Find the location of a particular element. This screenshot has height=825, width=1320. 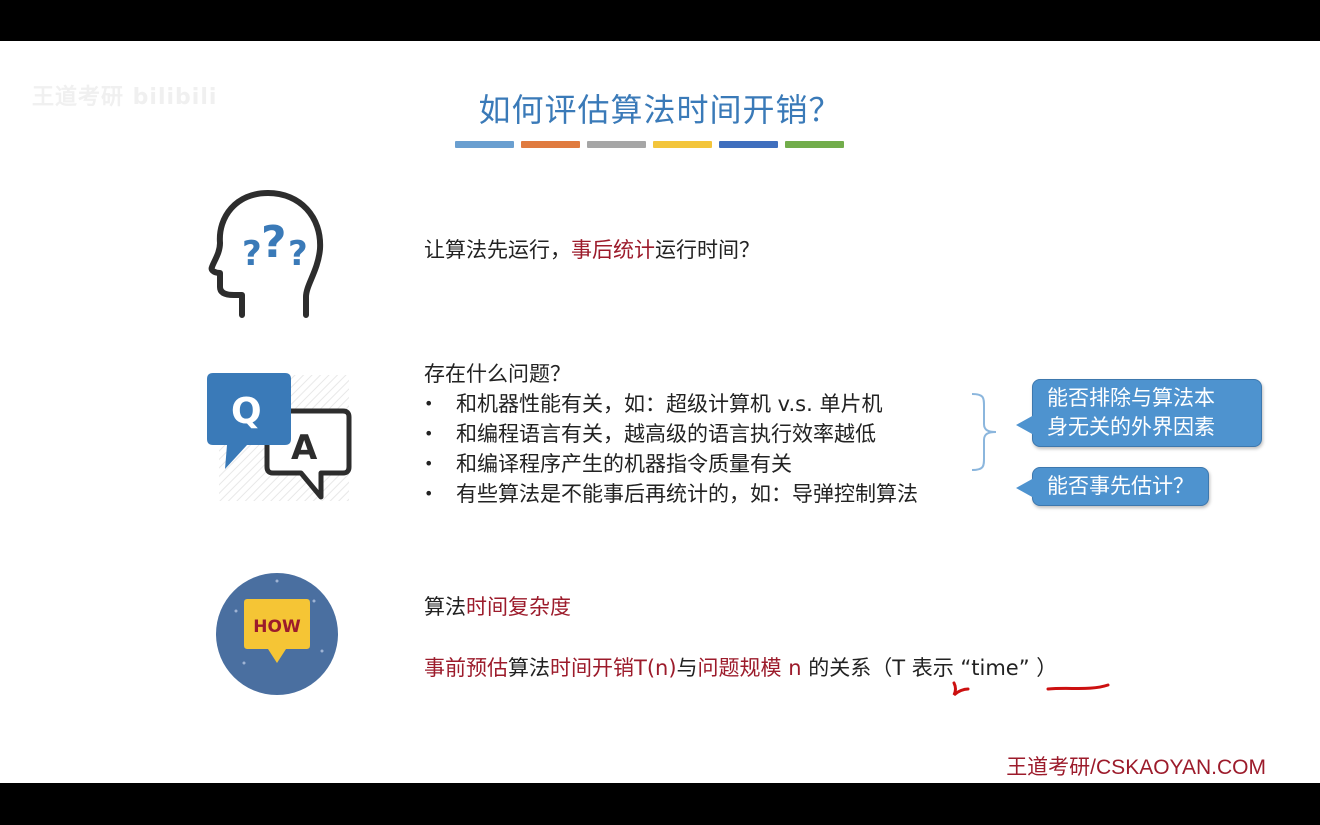

section2-heading: 存在什么问题？ is located at coordinates (497, 374).